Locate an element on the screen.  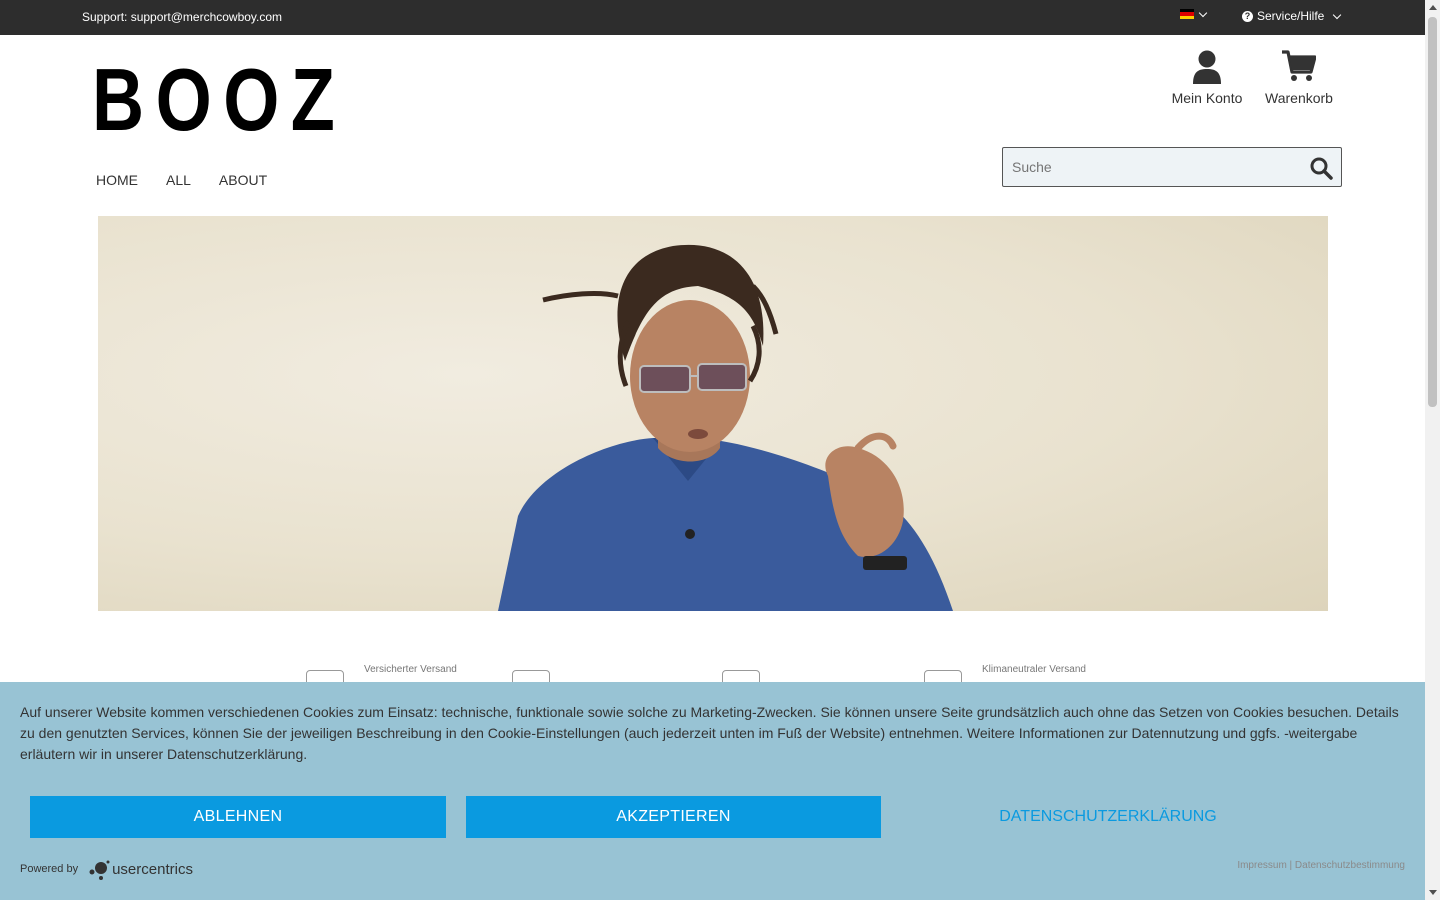
nav-item-all: ALL is located at coordinates (178, 180).